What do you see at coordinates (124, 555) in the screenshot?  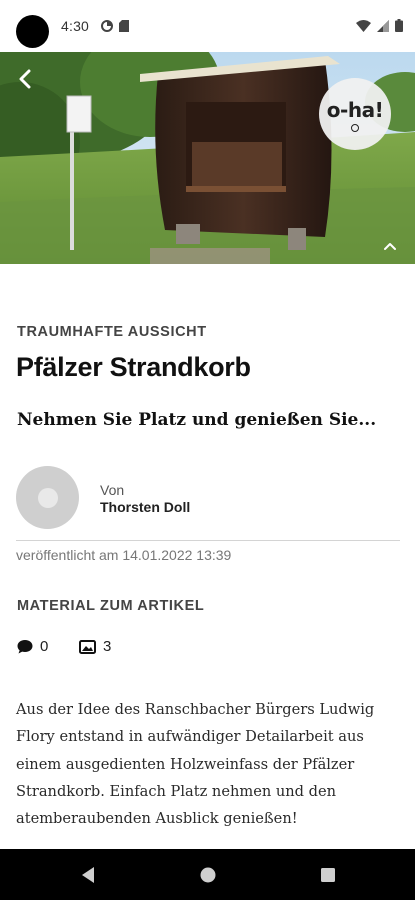 I see `published-date: veröffentlicht am 14.01.2022 13:39` at bounding box center [124, 555].